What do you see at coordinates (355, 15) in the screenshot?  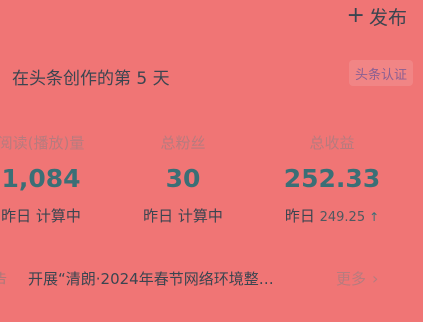 I see `plus-icon: +` at bounding box center [355, 15].